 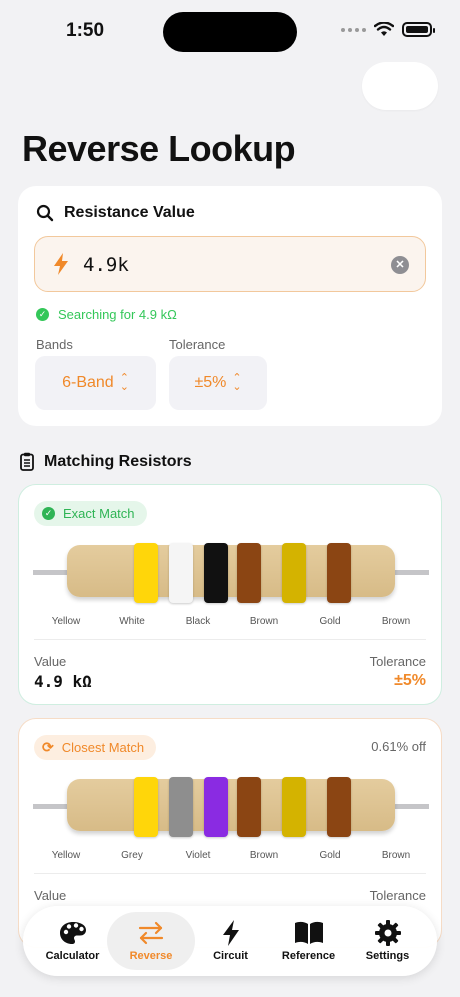 I want to click on sync-arrows-icon: ⟳, so click(x=48, y=747).